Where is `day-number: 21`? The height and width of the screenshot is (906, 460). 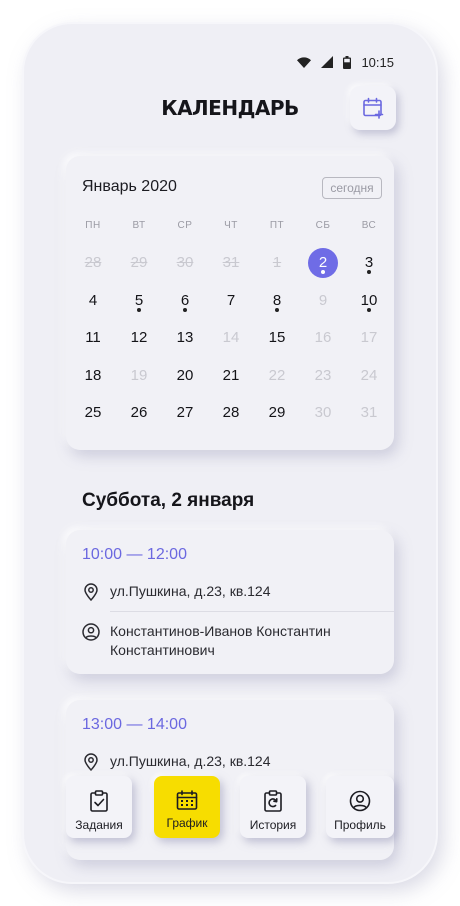
day-number: 21 is located at coordinates (231, 375).